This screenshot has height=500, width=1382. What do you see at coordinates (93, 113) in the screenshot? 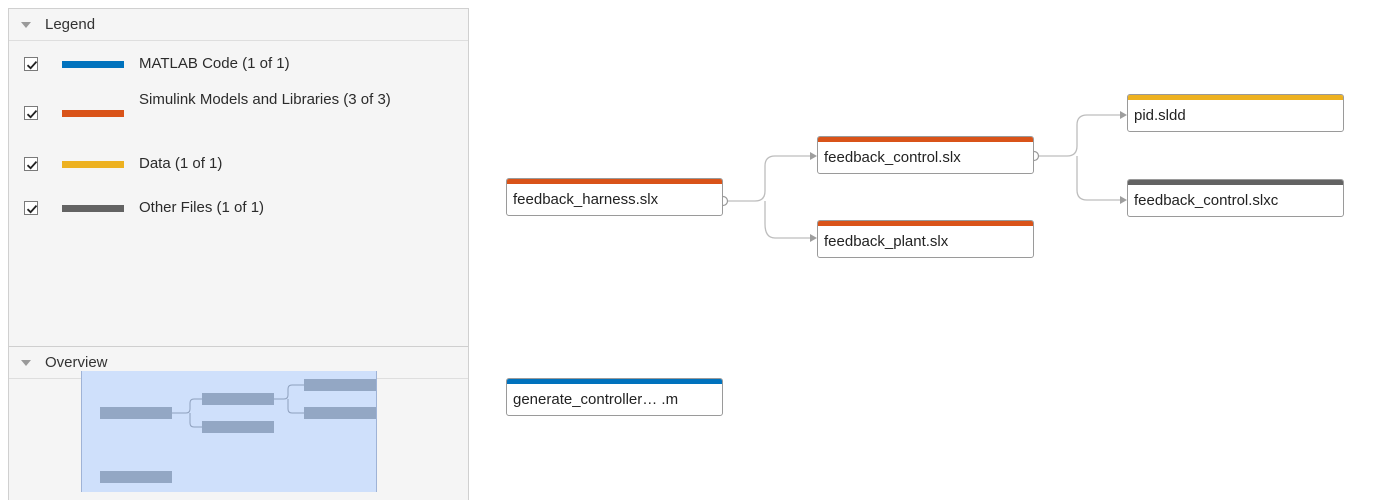
I see `legend-swatch-simulink-models` at bounding box center [93, 113].